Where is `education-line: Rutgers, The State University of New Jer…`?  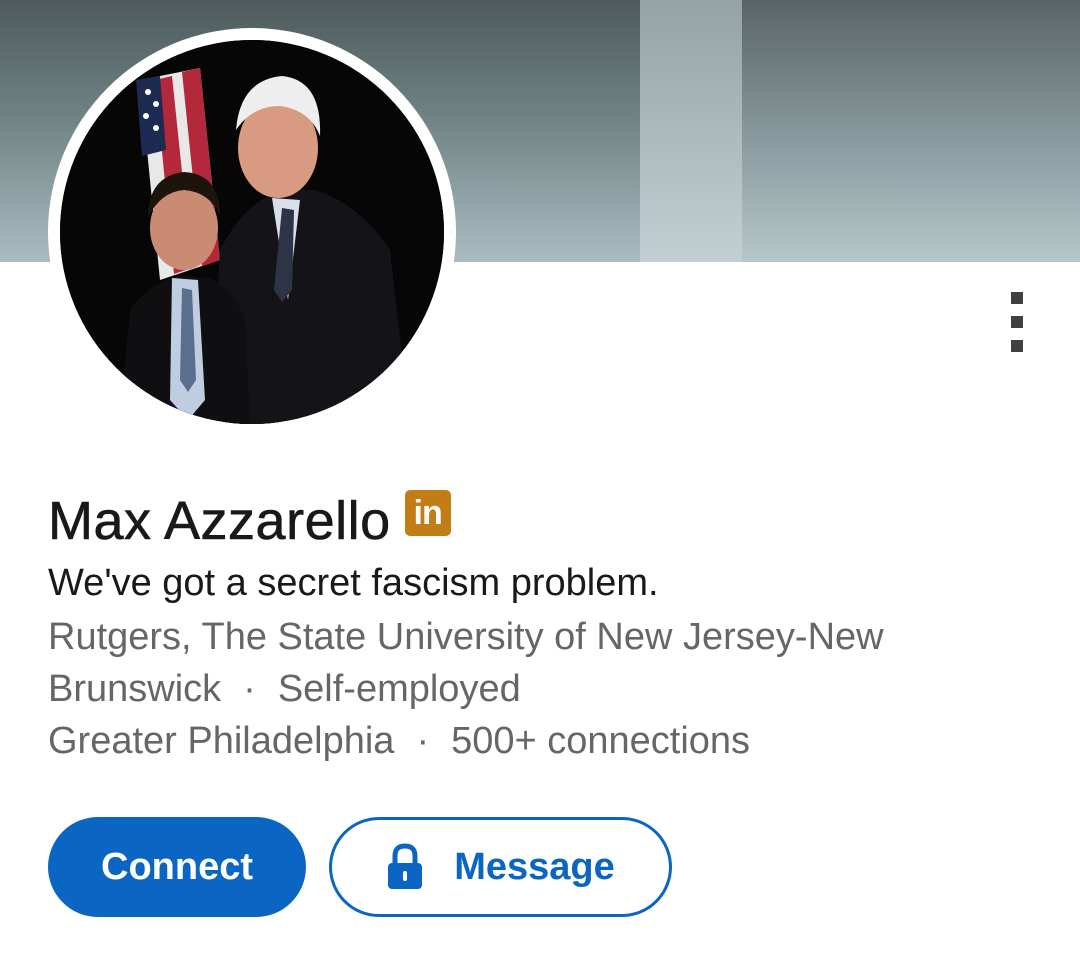 education-line: Rutgers, The State University of New Jer… is located at coordinates (466, 637).